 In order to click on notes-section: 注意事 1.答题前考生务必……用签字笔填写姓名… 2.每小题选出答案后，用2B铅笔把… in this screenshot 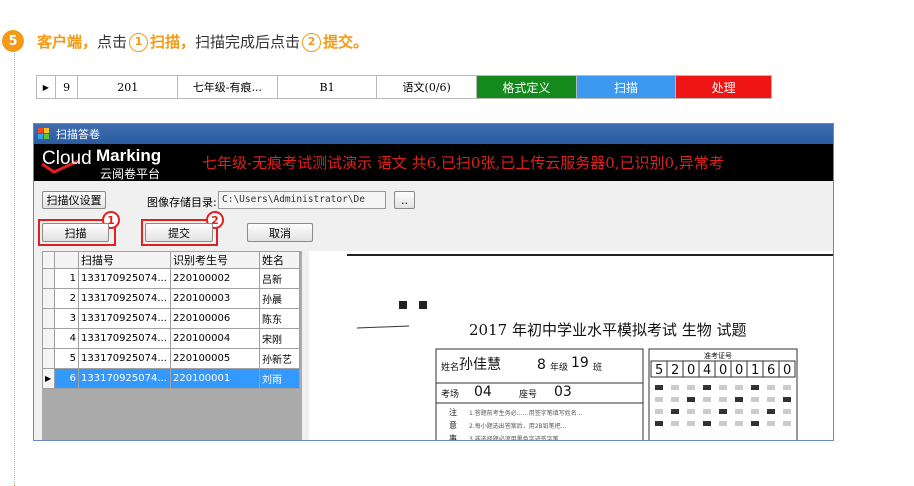, I will do `click(516, 424)`.